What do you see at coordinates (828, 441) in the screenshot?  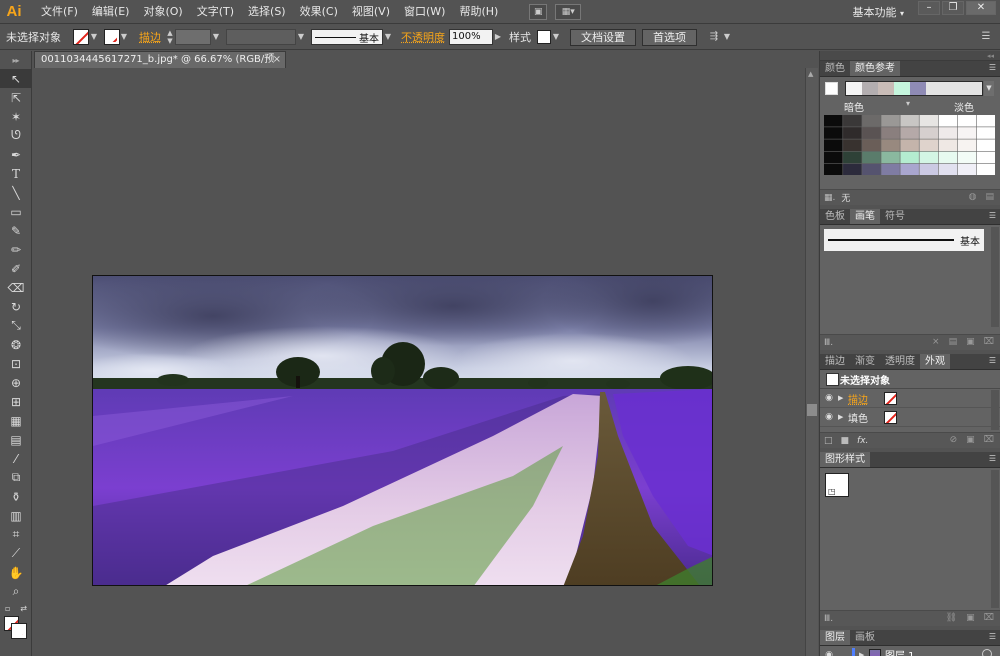 I see `add-new-stroke-icon: □` at bounding box center [828, 441].